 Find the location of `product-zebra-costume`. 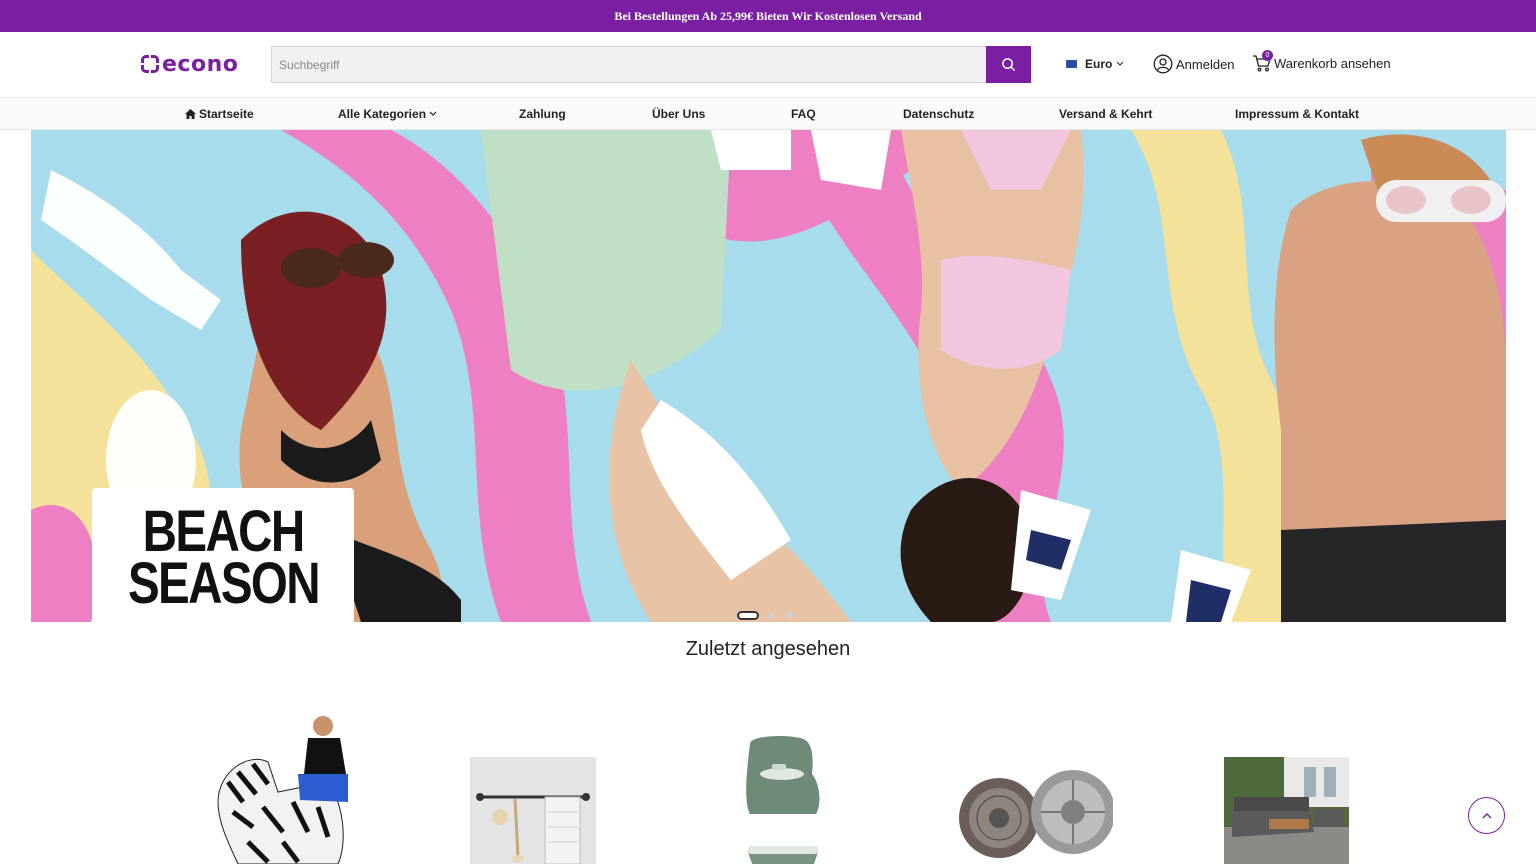

product-zebra-costume is located at coordinates (283, 788).